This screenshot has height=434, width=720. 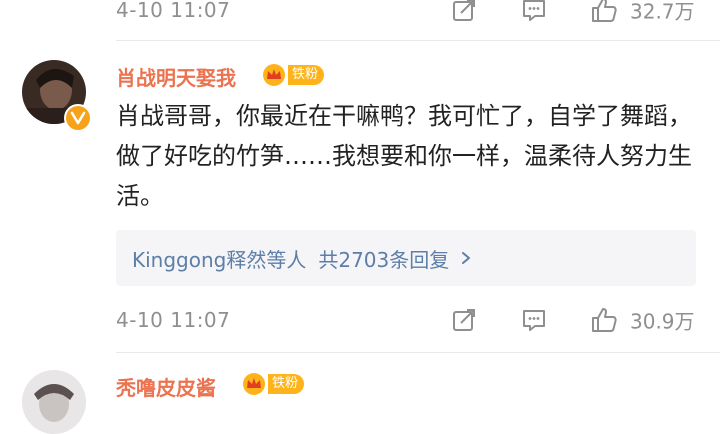 What do you see at coordinates (360, 320) in the screenshot?
I see `comment-meta-row: 4-10 11:07 30.9万` at bounding box center [360, 320].